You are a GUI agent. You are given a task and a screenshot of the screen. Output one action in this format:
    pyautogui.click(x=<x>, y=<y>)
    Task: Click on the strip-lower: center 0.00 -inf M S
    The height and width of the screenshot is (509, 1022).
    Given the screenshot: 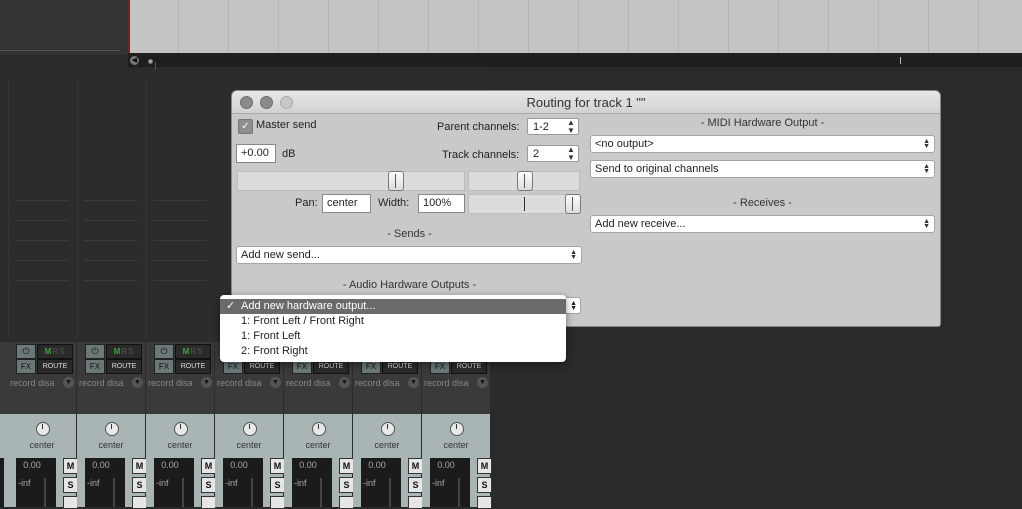 What is the action you would take?
    pyautogui.click(x=319, y=461)
    